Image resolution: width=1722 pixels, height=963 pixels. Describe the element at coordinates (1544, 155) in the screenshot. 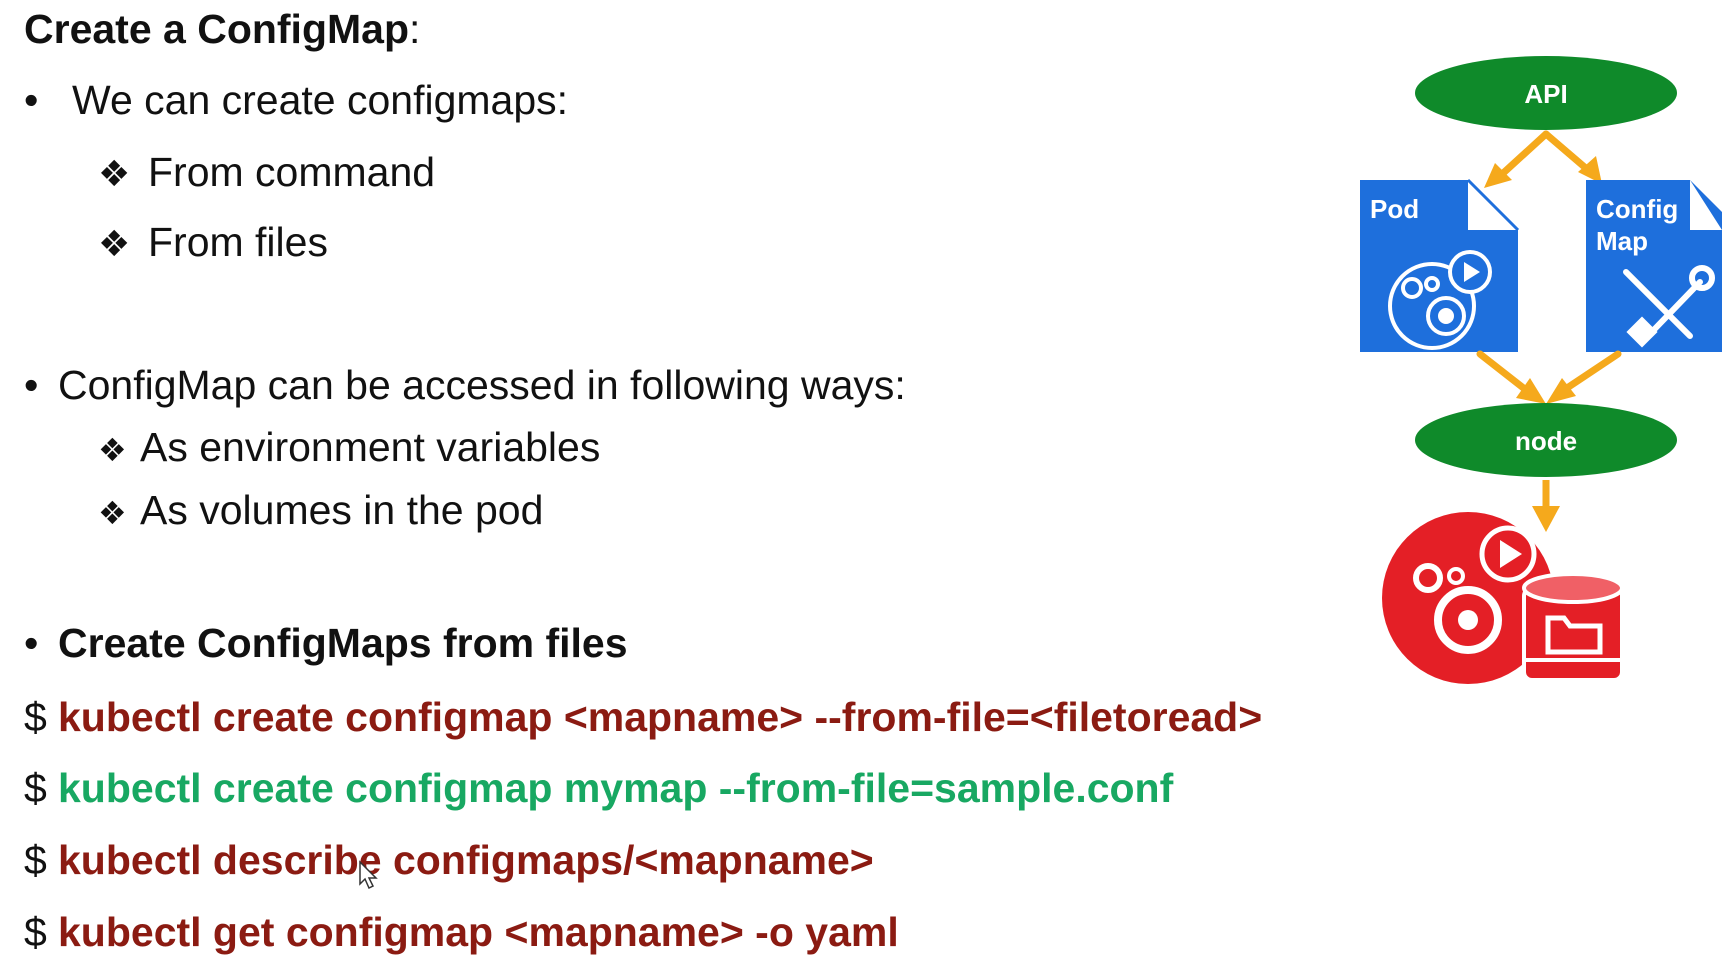

I see `arrows-from-api` at that location.